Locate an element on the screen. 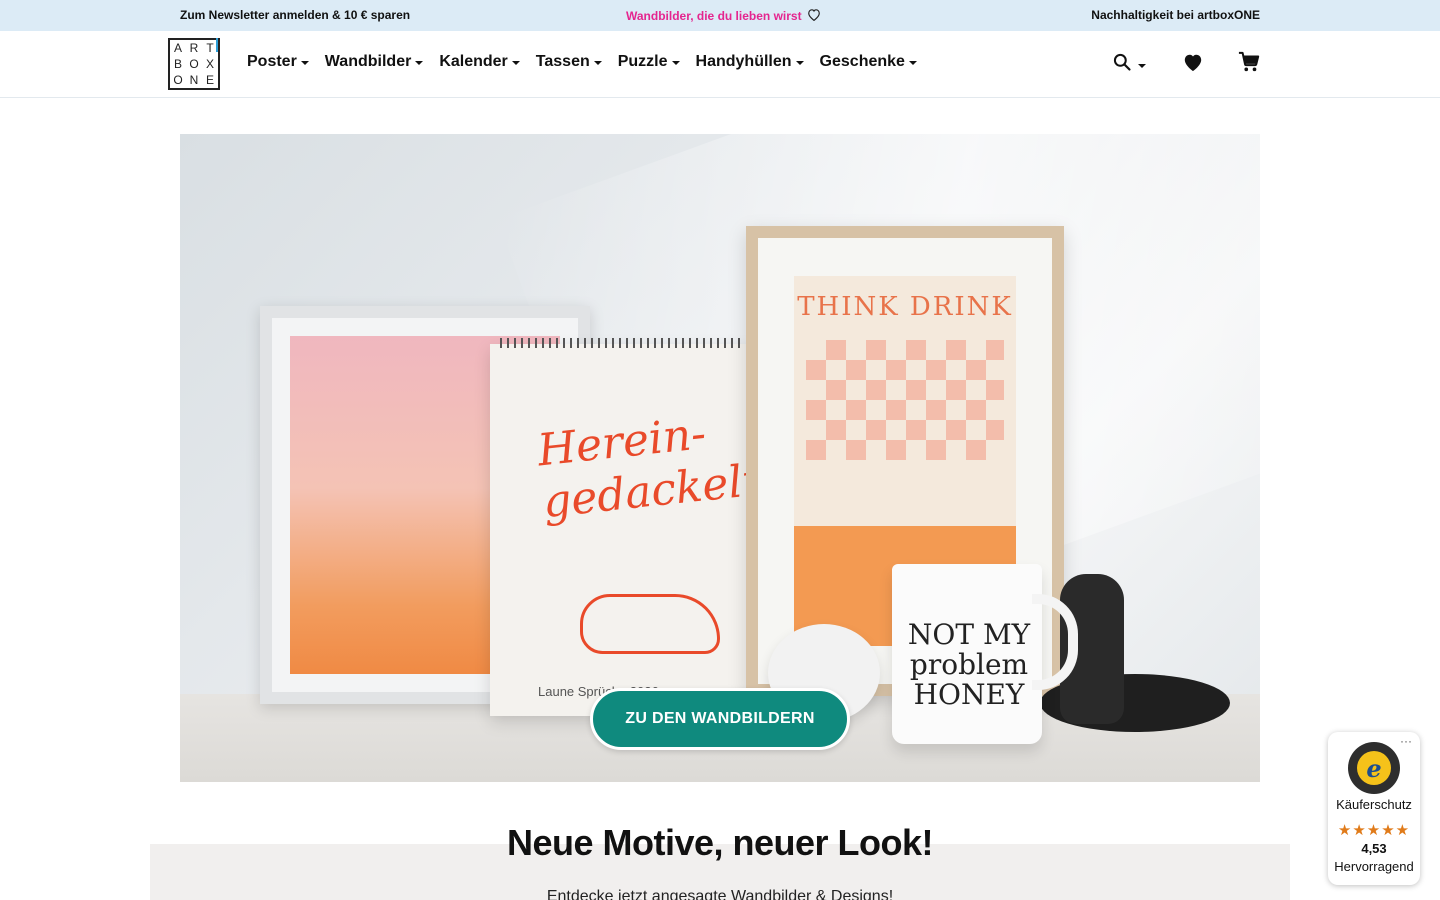 The height and width of the screenshot is (900, 1440). promo-link: Wandbilder, die du lieben wirst is located at coordinates (723, 16).